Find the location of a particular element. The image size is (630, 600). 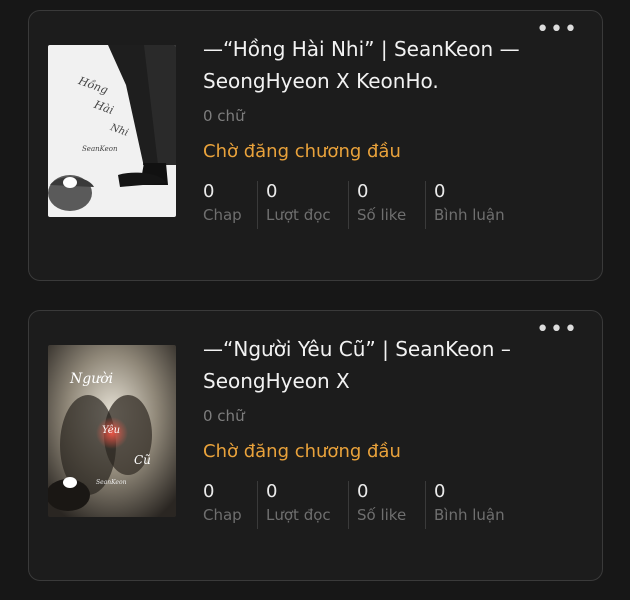

story-cover-image: Hồng Hài Nhi SeanKeon is located at coordinates (112, 131).